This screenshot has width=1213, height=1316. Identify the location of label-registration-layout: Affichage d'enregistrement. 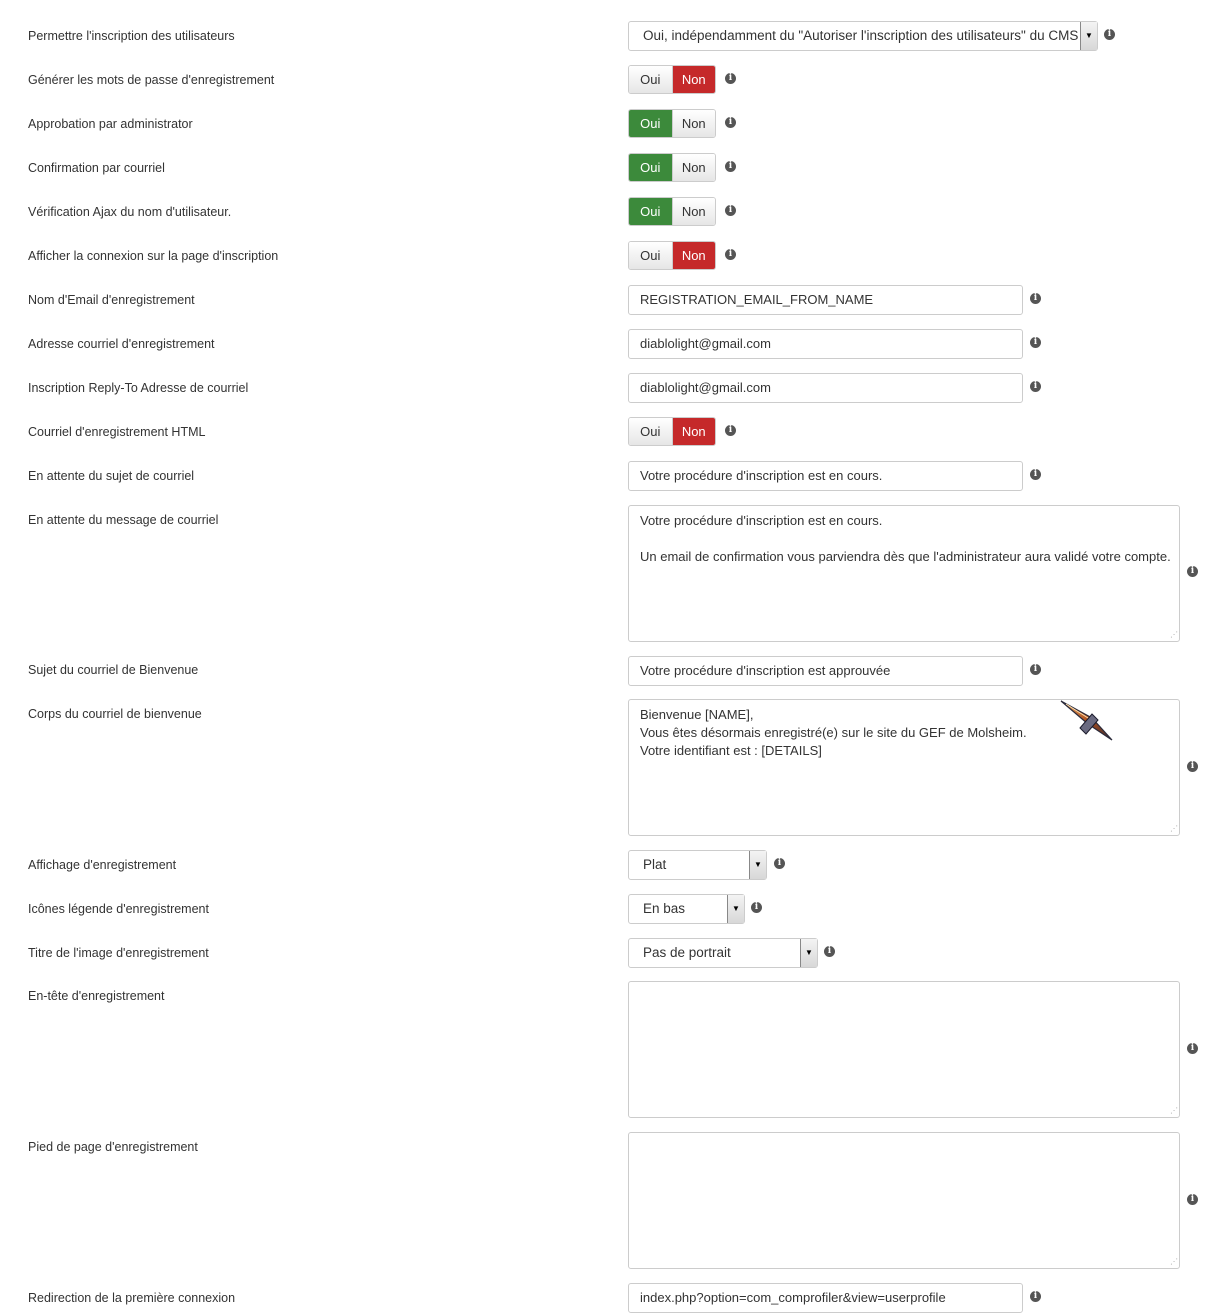
(102, 865).